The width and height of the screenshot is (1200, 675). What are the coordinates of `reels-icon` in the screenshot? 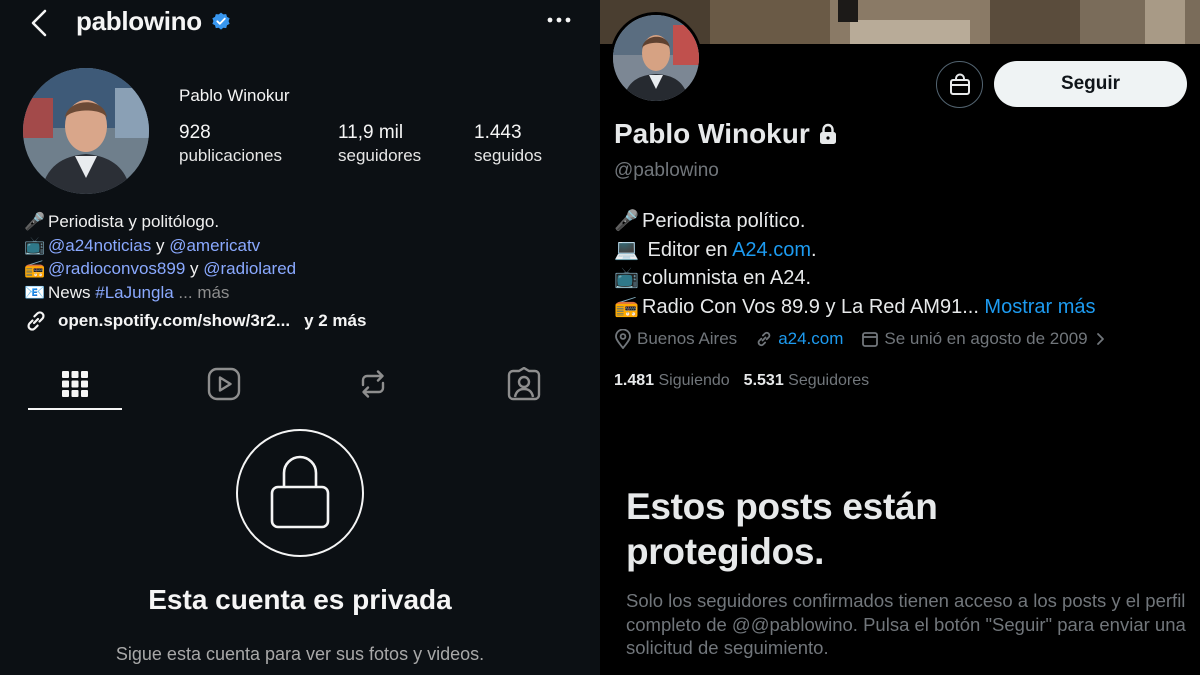 It's located at (224, 384).